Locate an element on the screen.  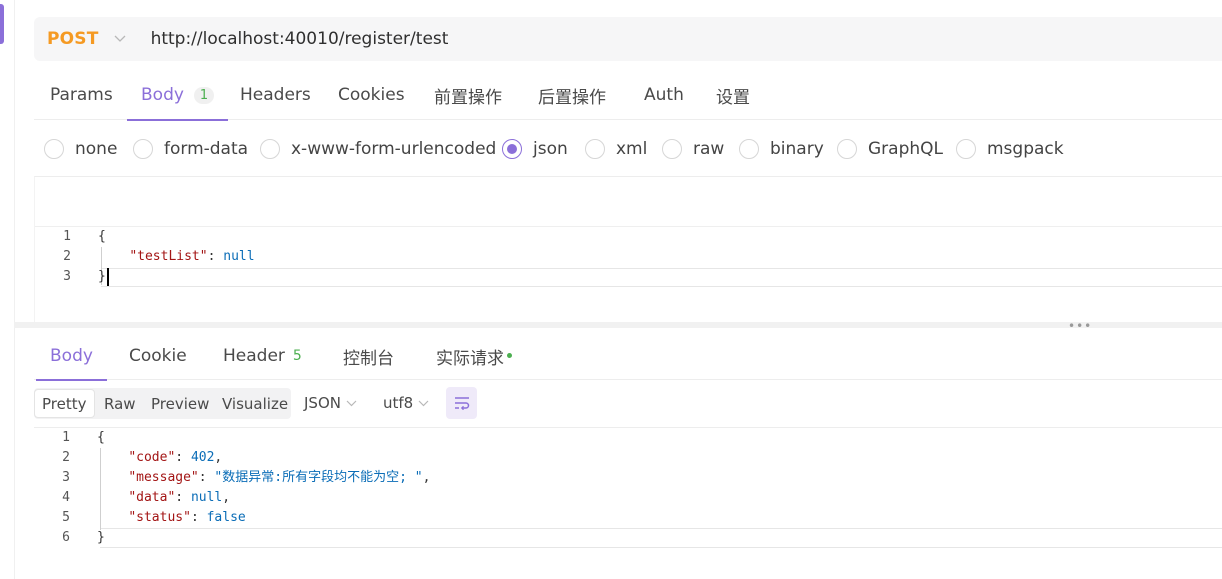
encoding-dropdown: utf8 is located at coordinates (406, 403).